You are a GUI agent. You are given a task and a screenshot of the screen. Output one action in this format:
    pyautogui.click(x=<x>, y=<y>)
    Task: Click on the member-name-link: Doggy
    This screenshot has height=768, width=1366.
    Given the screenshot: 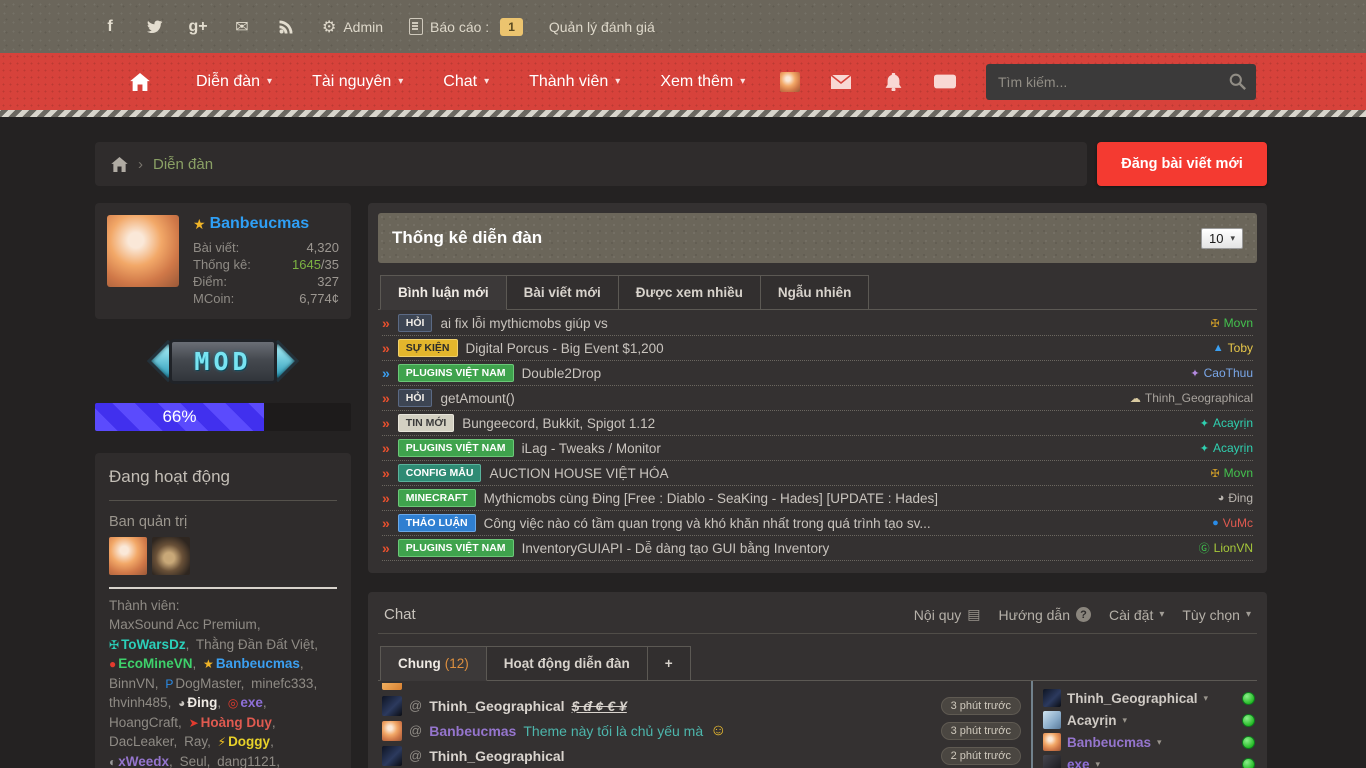 What is the action you would take?
    pyautogui.click(x=249, y=741)
    